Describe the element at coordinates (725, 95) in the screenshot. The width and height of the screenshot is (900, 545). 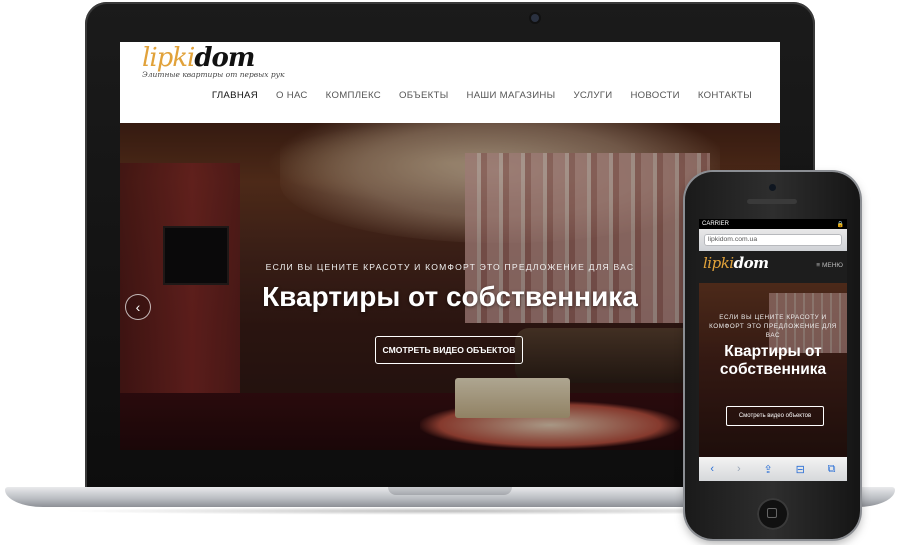
I see `nav-item-contacts: КОНТАКТЫ` at that location.